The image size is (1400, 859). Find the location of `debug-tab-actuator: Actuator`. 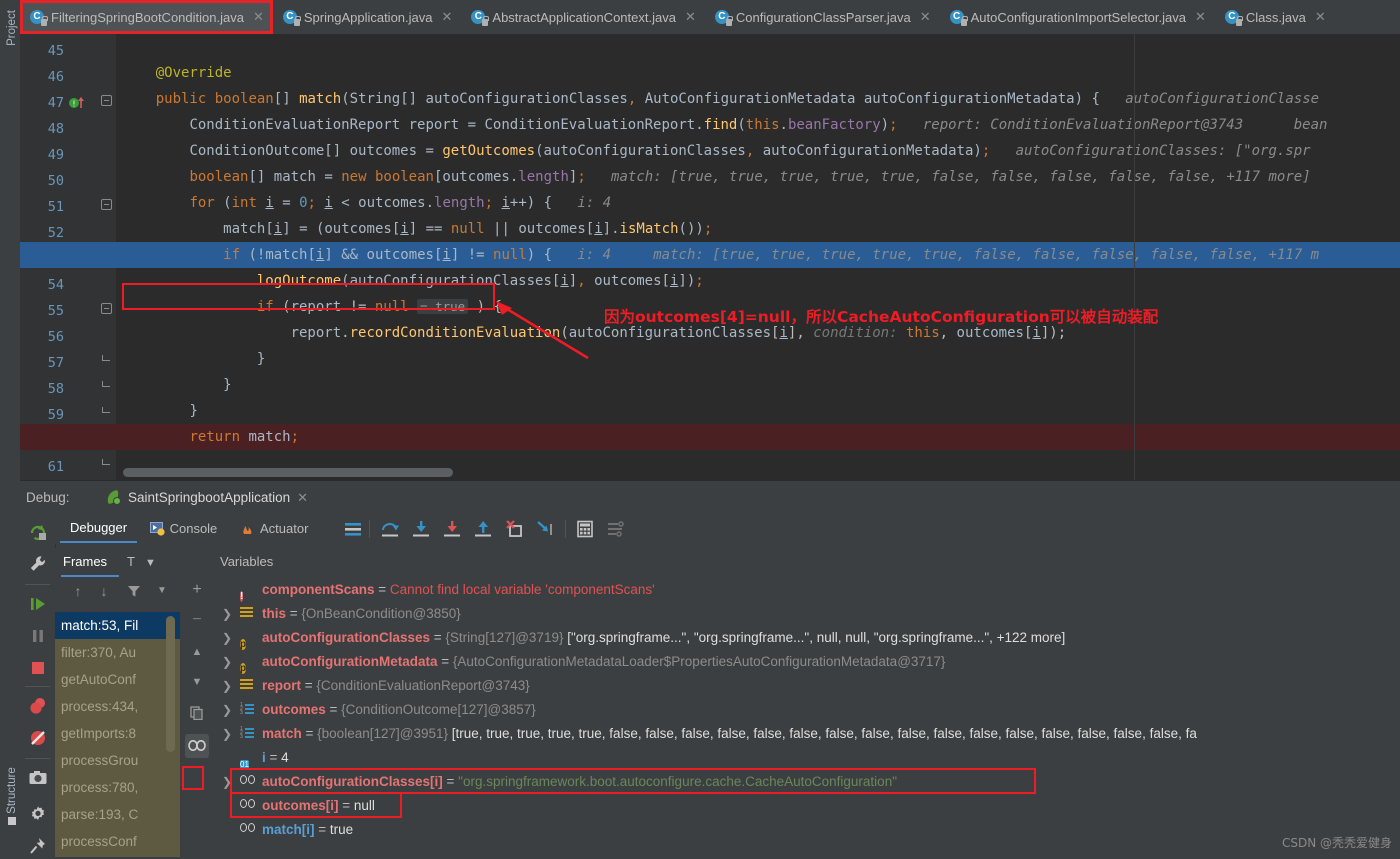

debug-tab-actuator: Actuator is located at coordinates (274, 528).